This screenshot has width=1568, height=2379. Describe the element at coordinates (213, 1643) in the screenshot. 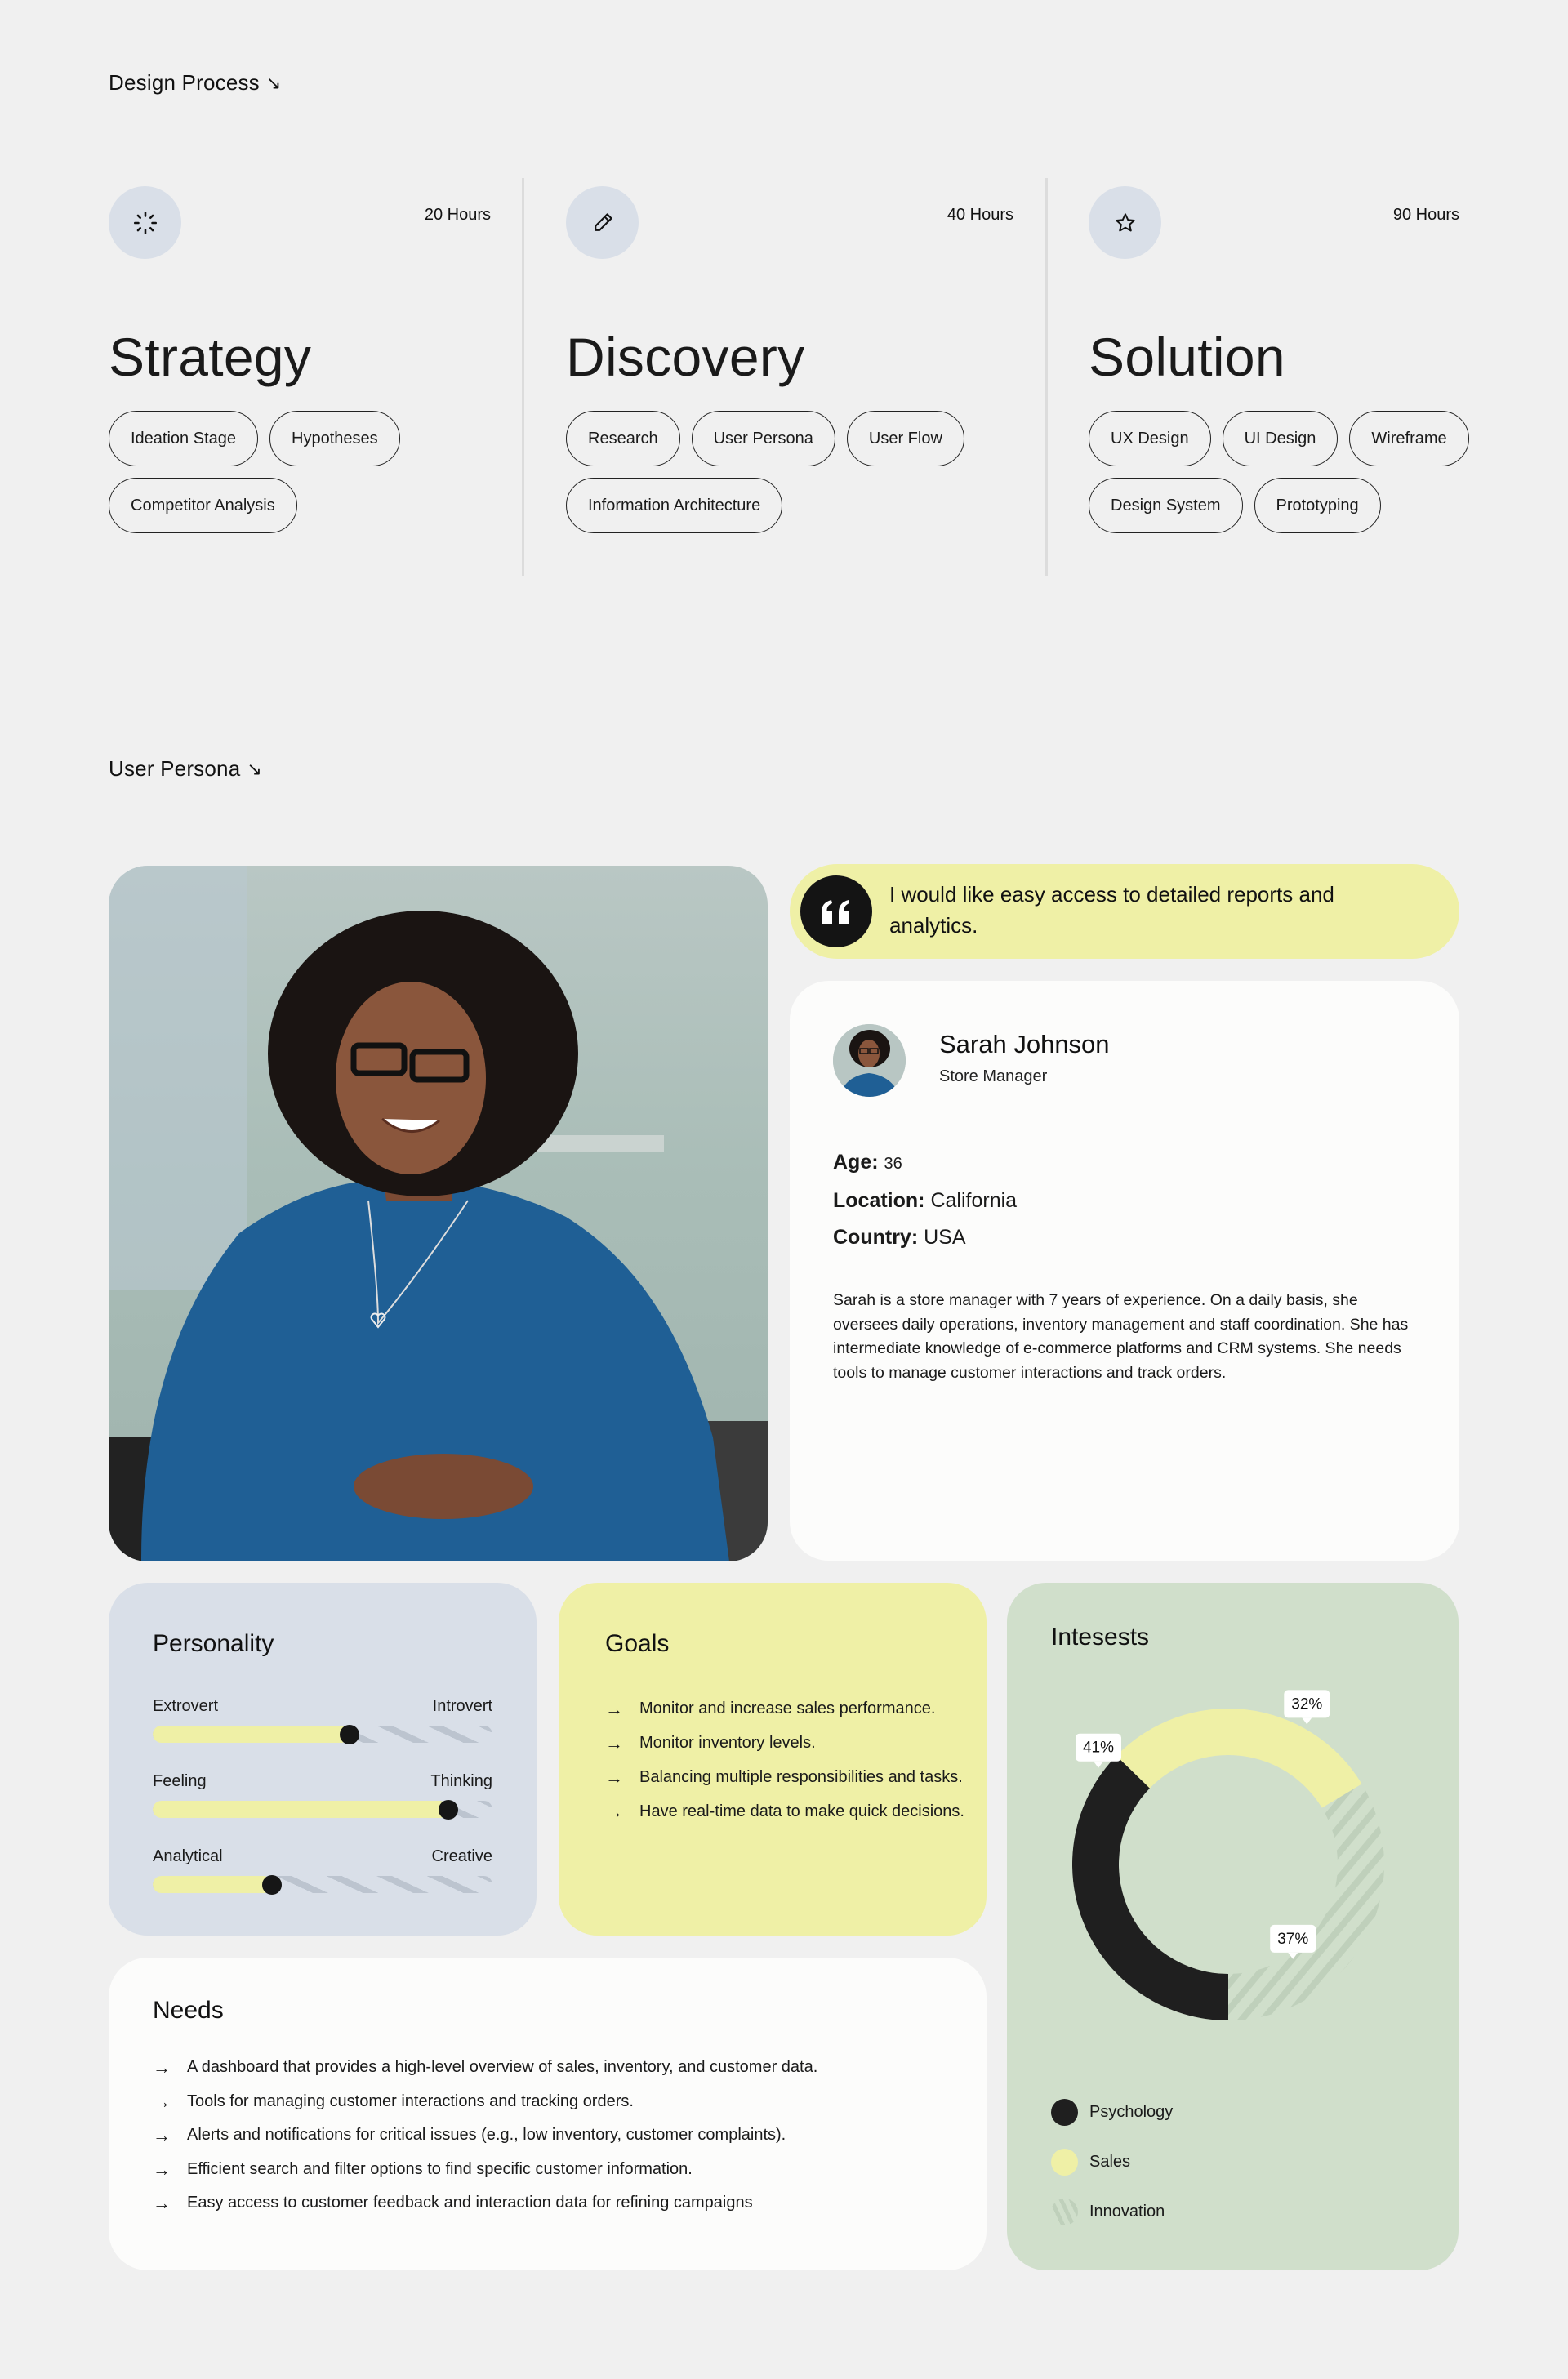

I see `card-title: Personality` at that location.